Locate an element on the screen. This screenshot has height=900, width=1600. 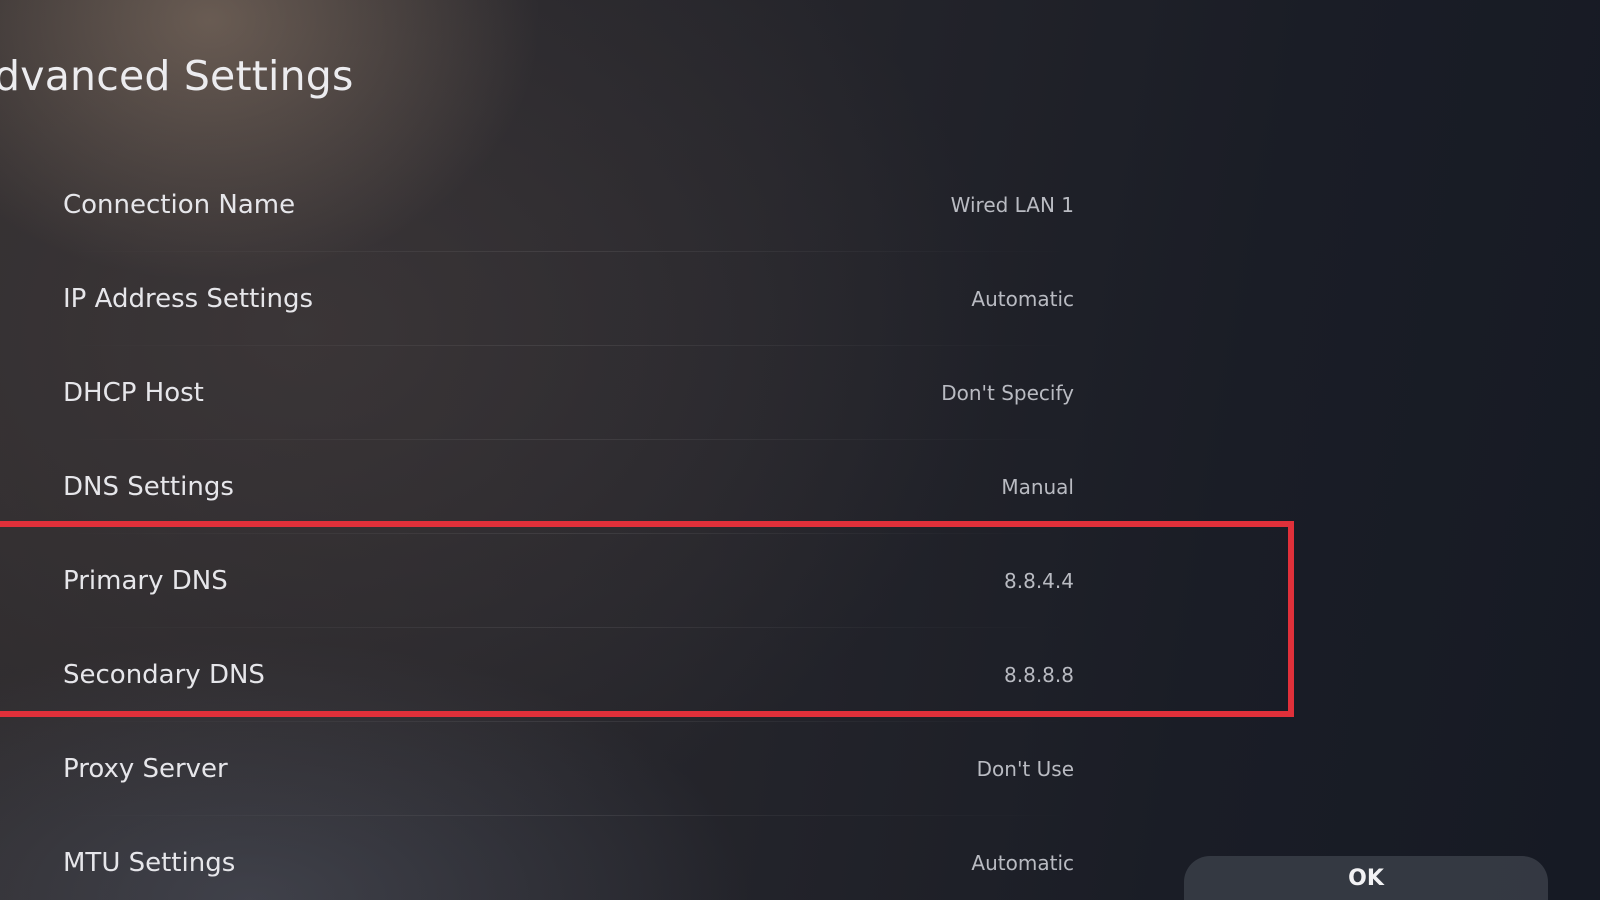
setting-row-mtu-settings: MTU Settings Automatic is located at coordinates (545, 858).